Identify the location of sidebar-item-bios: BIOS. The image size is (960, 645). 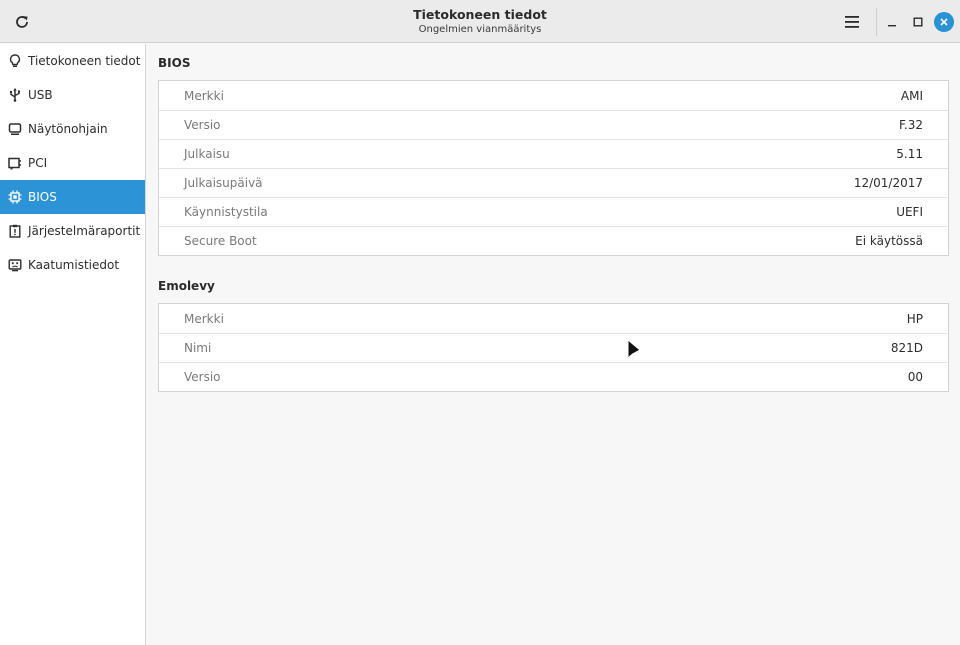
(72, 197).